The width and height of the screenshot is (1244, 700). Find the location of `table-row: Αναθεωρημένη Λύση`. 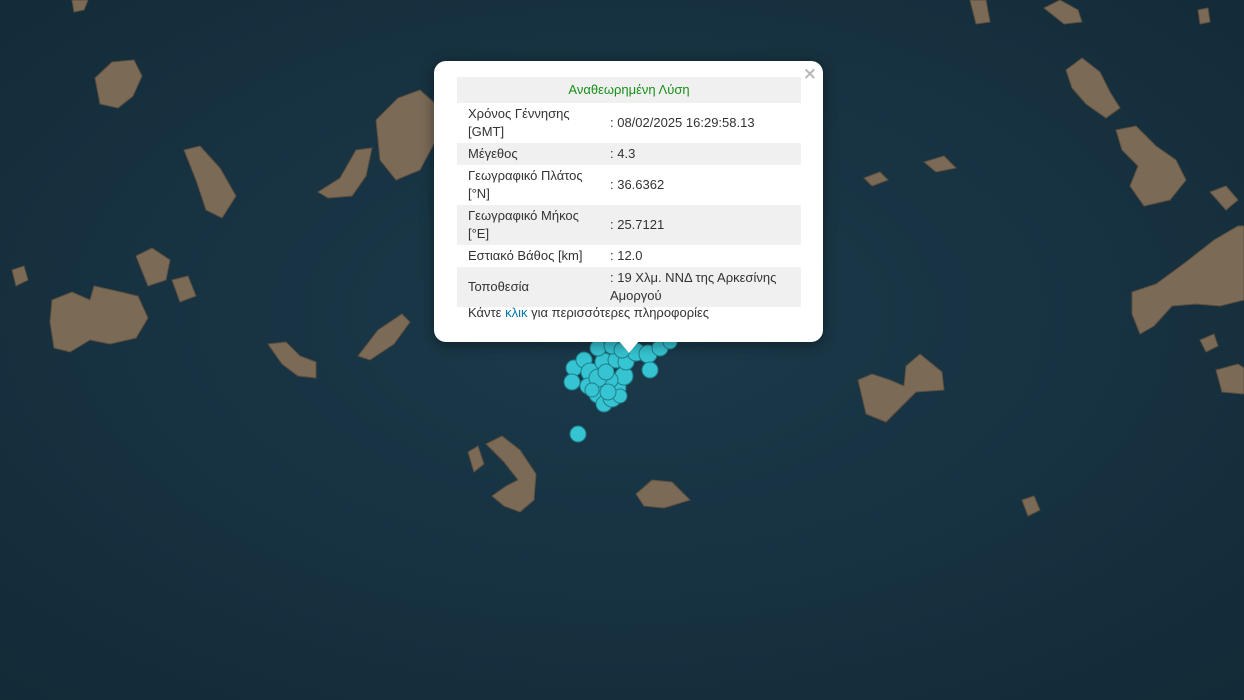

table-row: Αναθεωρημένη Λύση is located at coordinates (629, 90).